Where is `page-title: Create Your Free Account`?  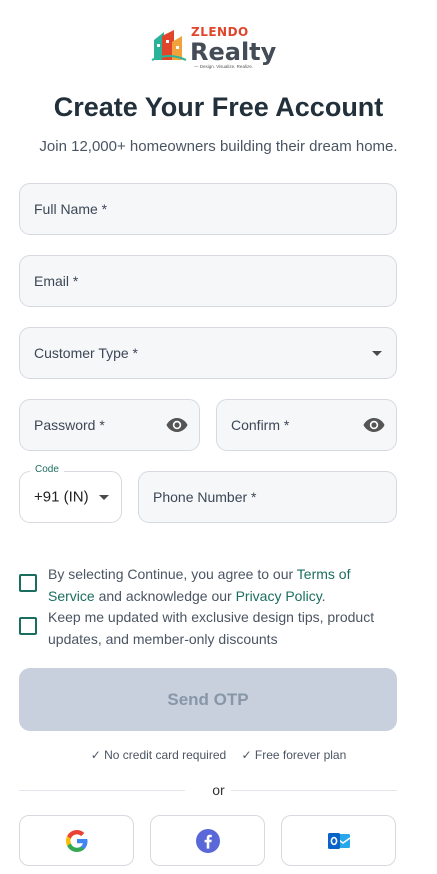 page-title: Create Your Free Account is located at coordinates (218, 107).